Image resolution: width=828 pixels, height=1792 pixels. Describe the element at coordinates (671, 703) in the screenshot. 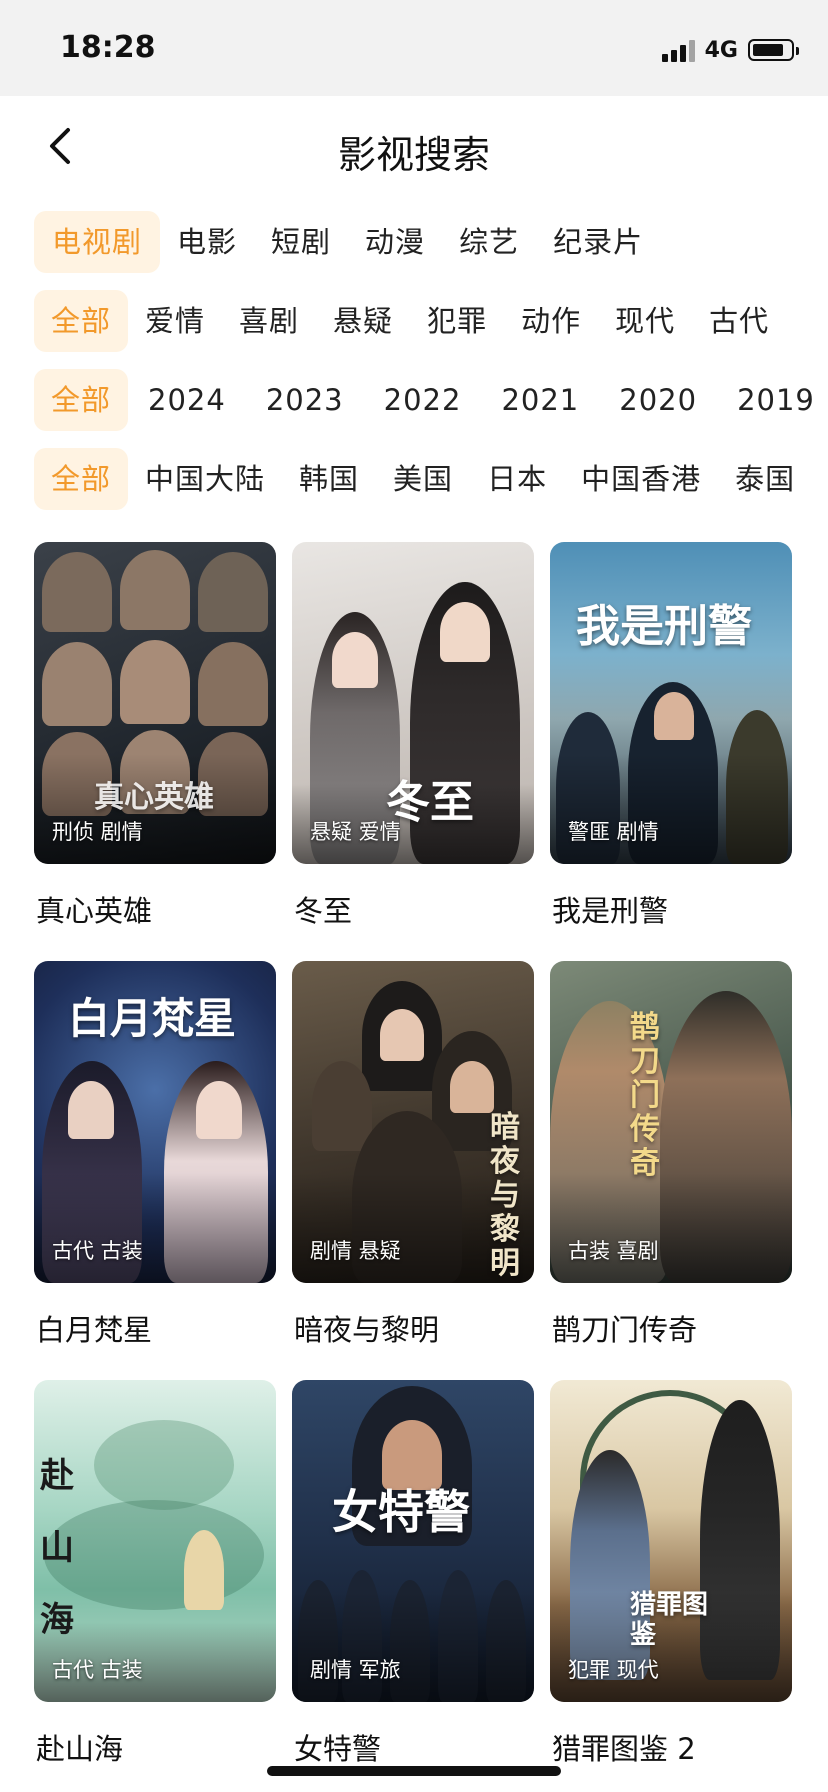

I see `poster-image: 我是刑警 警匪 剧情` at that location.